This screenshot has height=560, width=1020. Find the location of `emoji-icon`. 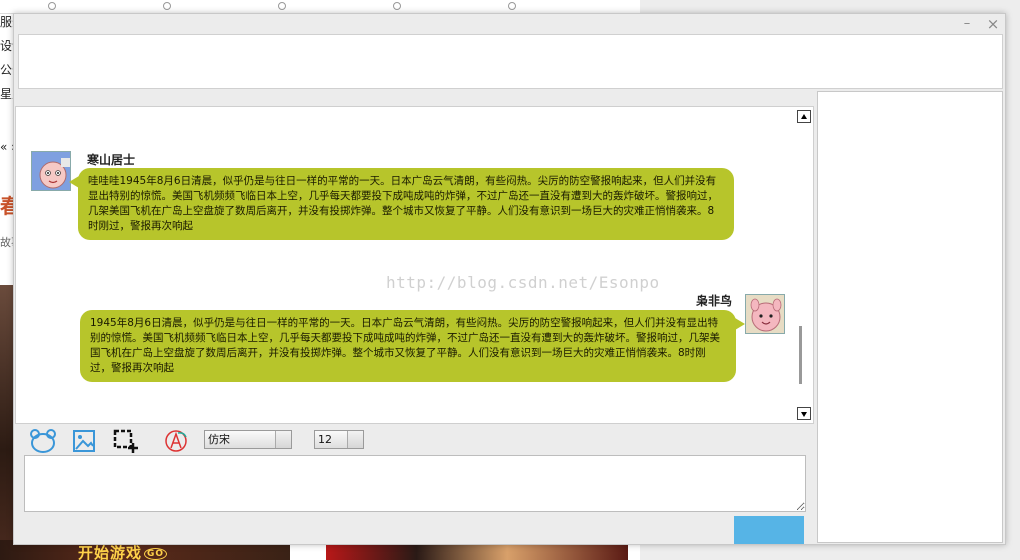

emoji-icon is located at coordinates (43, 441).